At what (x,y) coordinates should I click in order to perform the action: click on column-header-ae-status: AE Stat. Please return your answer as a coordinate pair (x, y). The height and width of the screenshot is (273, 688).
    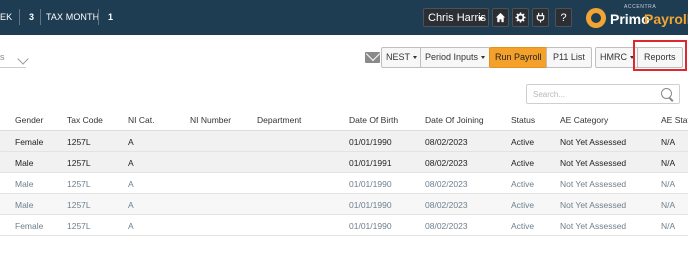
    Looking at the image, I should click on (674, 120).